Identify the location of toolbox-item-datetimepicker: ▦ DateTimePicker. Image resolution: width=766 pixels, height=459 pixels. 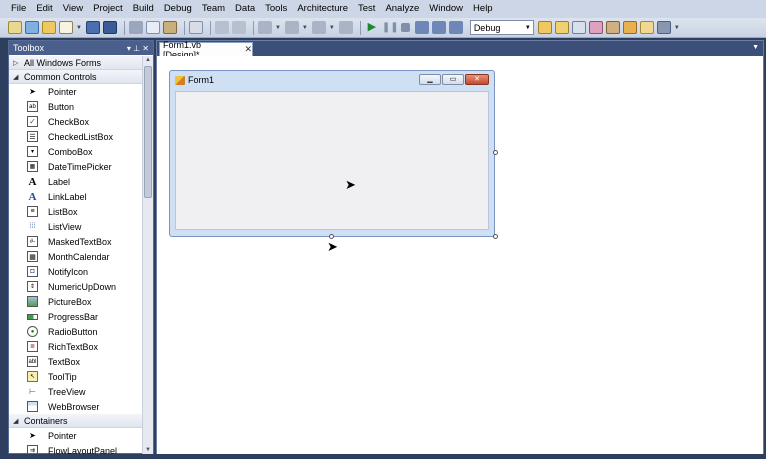
(76, 166).